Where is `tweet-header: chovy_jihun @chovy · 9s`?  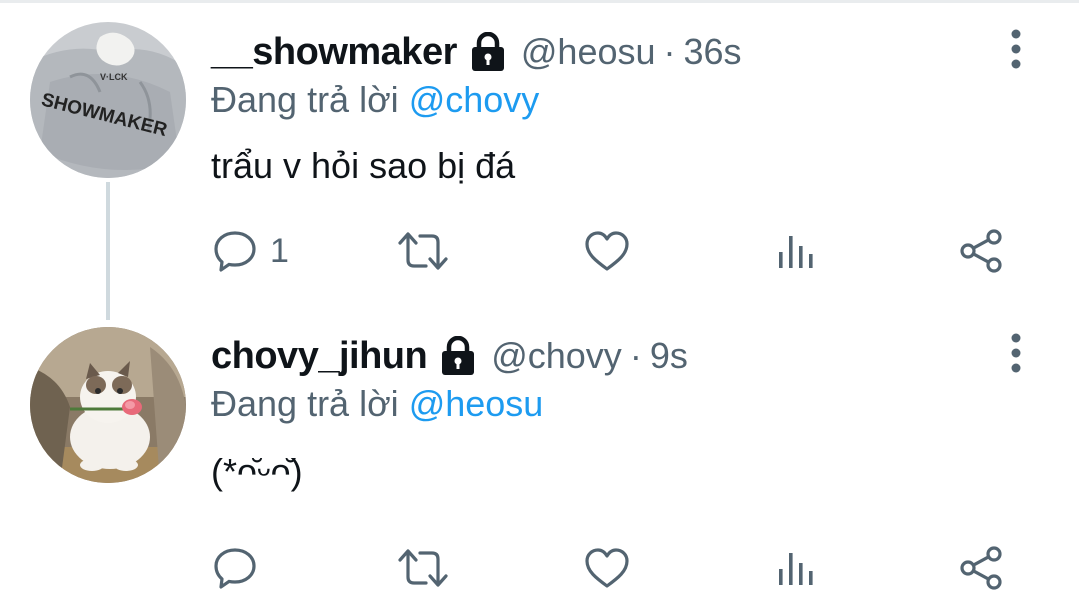 tweet-header: chovy_jihun @chovy · 9s is located at coordinates (449, 356).